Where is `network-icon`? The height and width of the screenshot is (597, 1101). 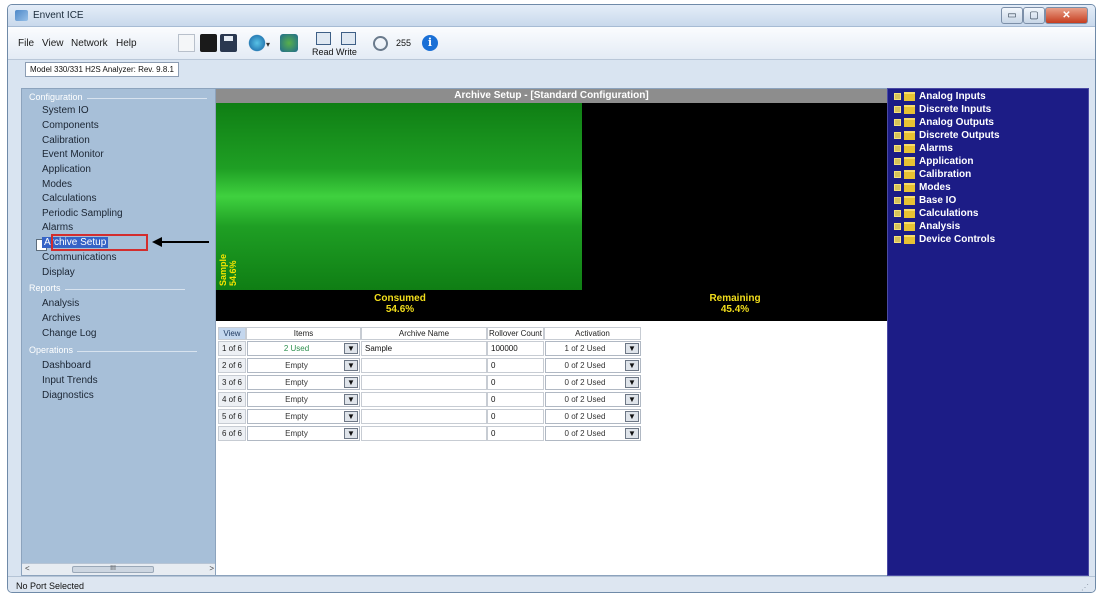 network-icon is located at coordinates (257, 43).